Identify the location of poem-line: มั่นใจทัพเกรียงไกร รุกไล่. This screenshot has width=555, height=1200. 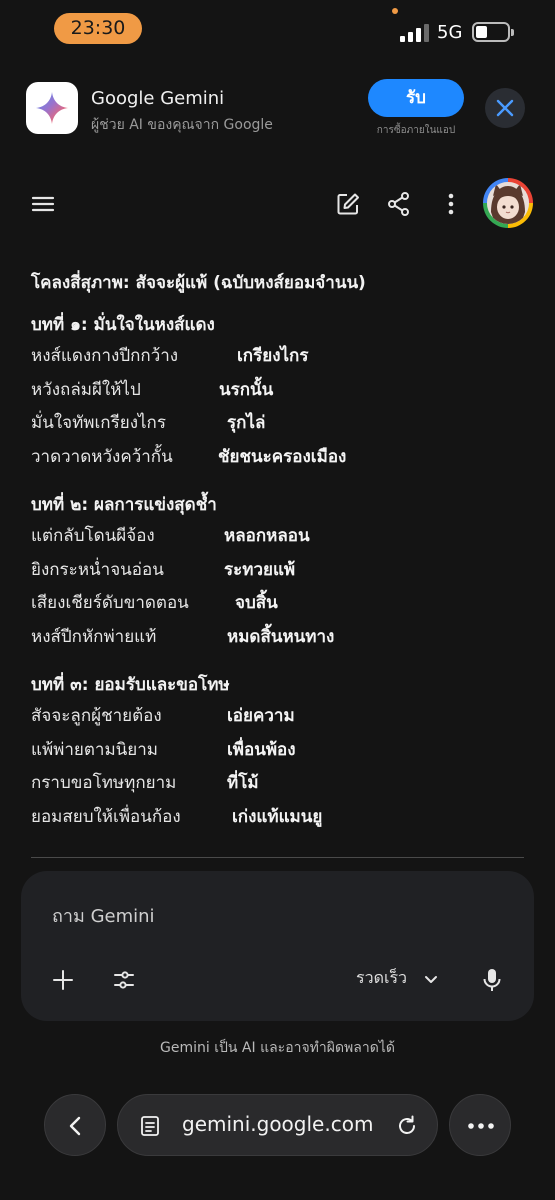
(281, 424).